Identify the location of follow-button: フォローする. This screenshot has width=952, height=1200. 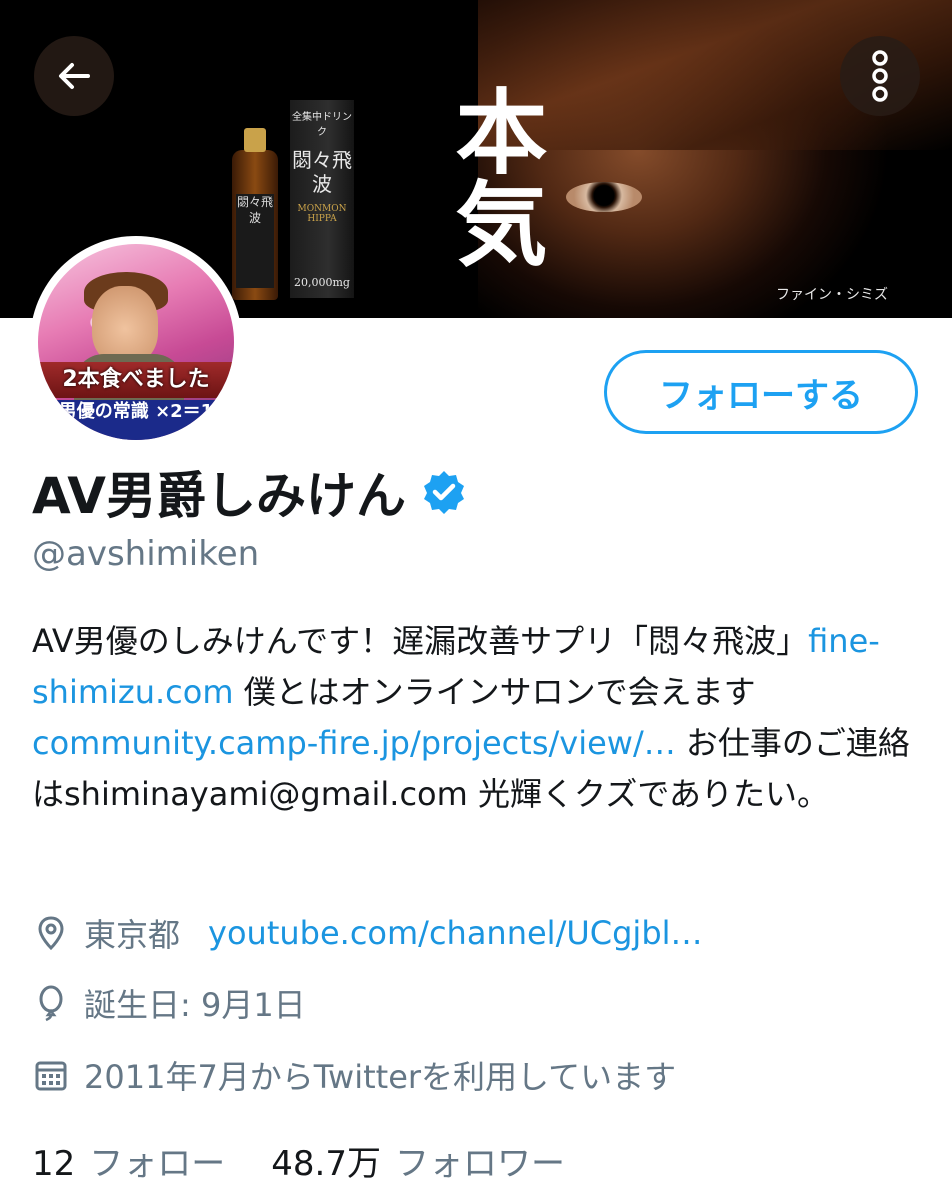
(761, 392).